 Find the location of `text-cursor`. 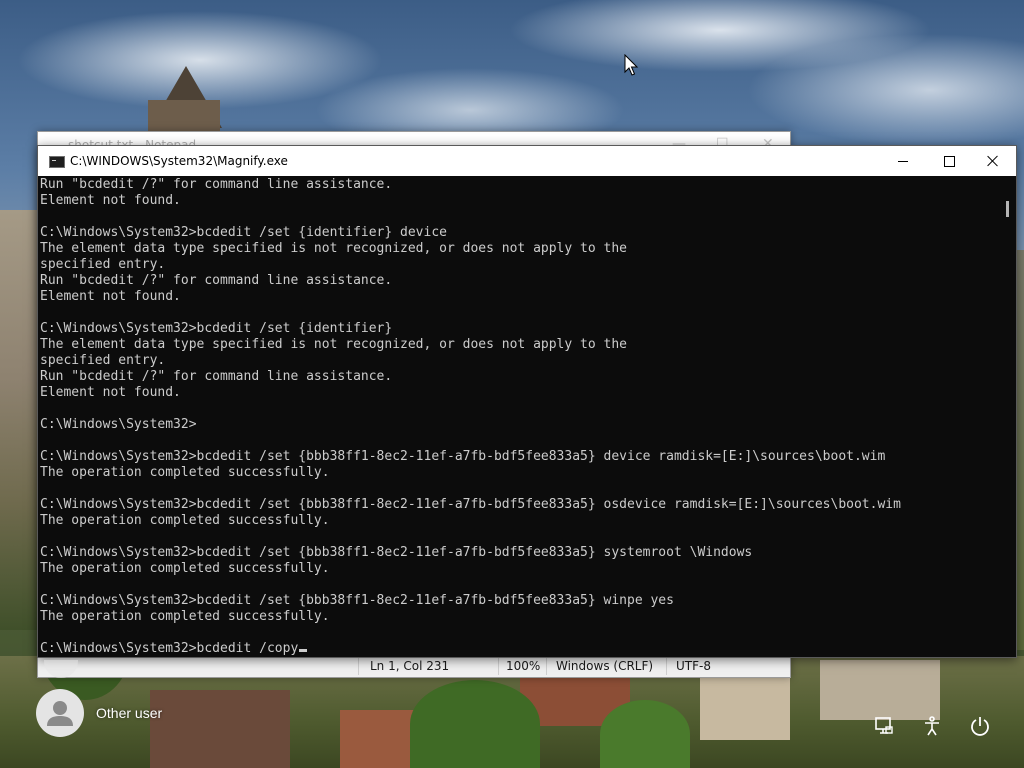

text-cursor is located at coordinates (303, 650).